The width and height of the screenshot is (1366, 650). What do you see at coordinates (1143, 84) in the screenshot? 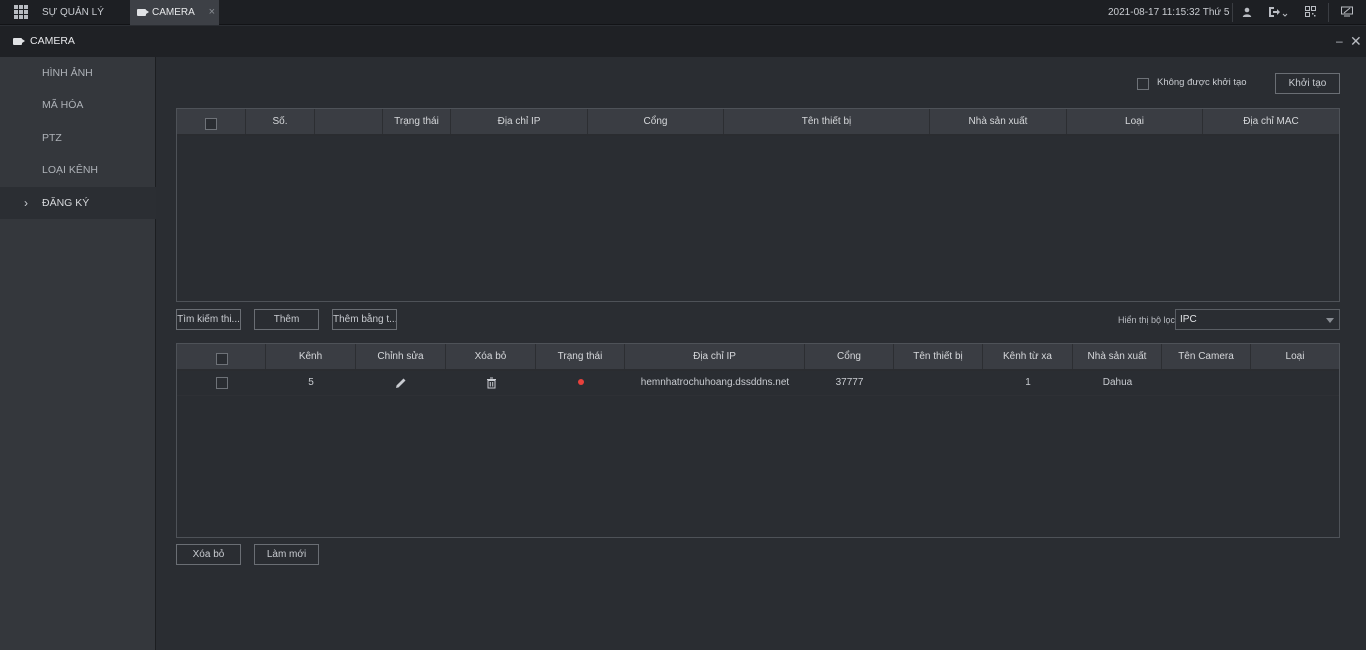
I see `uninitialized-checkbox` at bounding box center [1143, 84].